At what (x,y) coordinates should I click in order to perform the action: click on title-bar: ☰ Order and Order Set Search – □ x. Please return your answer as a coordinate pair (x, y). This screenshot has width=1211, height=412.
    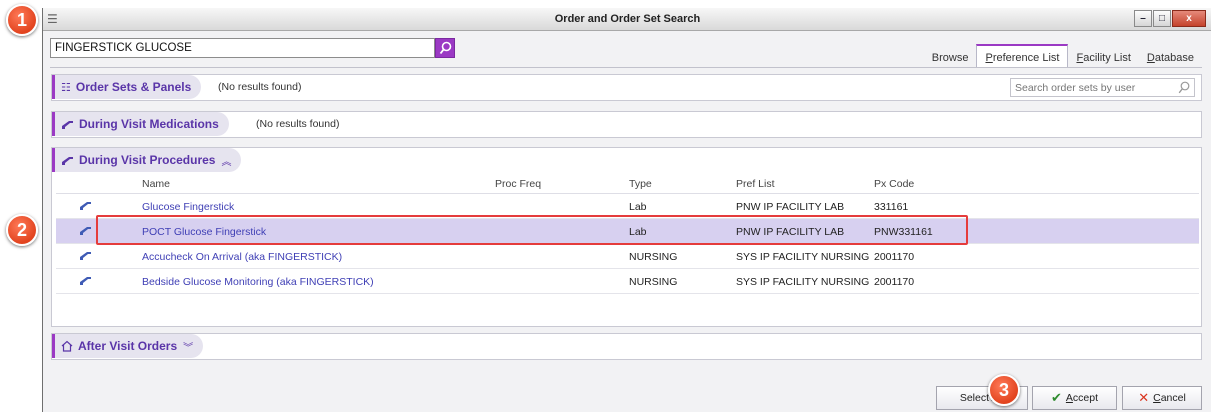
    Looking at the image, I should click on (627, 19).